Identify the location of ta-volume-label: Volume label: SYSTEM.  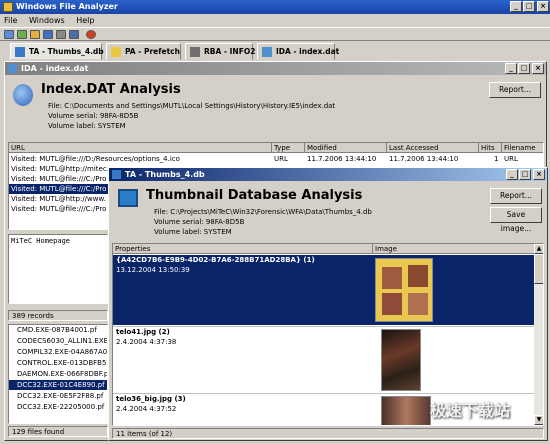
(193, 232).